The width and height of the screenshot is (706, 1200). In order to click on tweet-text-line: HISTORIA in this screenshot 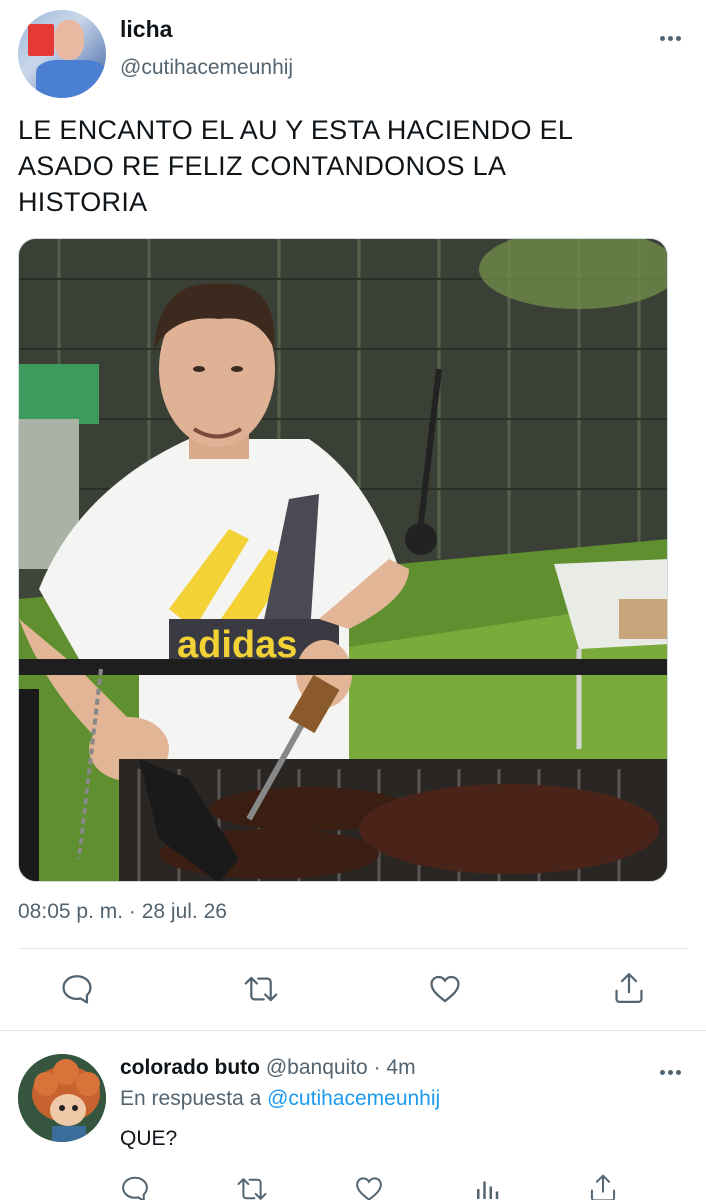, I will do `click(83, 202)`.